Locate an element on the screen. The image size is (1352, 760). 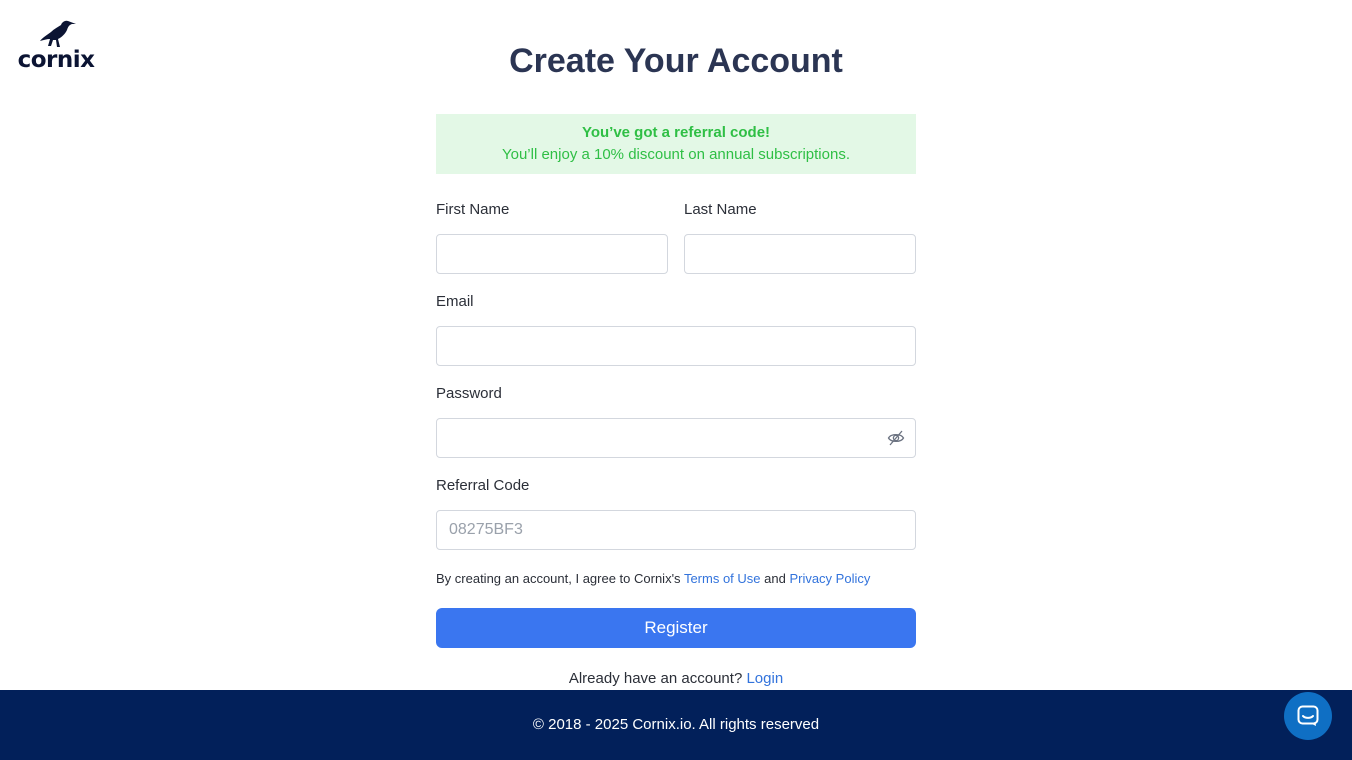
email-label: Email is located at coordinates (455, 301).